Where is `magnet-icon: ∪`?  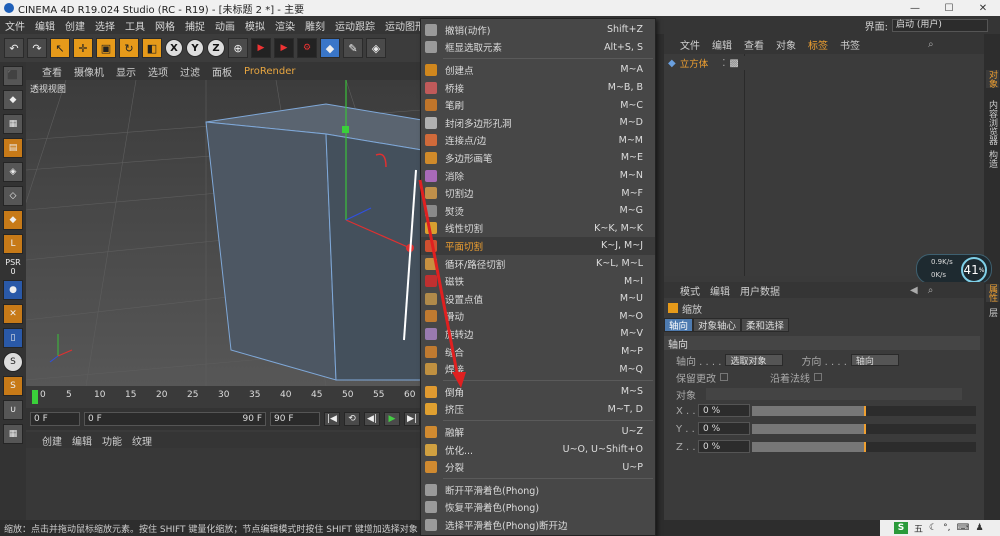 magnet-icon: ∪ is located at coordinates (13, 410).